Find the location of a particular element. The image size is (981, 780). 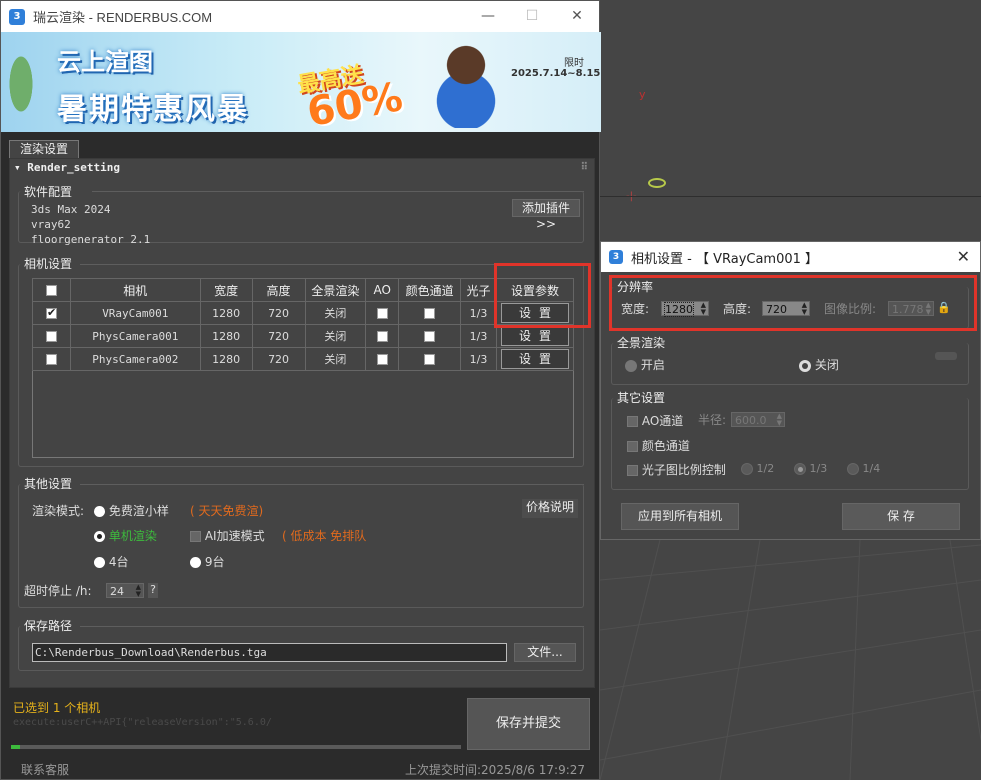

banner-subheadline: 暑期特惠风暴 is located at coordinates (153, 109).